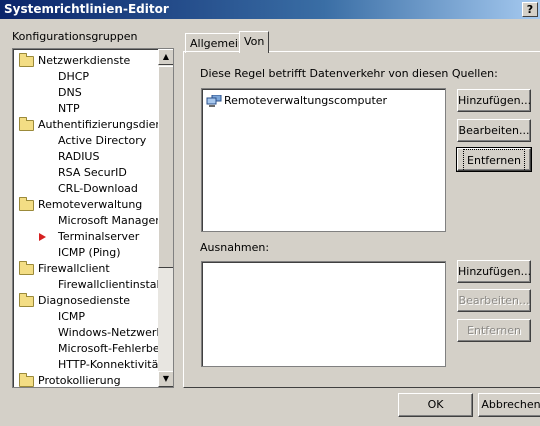 This screenshot has width=540, height=426. I want to click on sources-remove-button: Entfernen, so click(494, 159).